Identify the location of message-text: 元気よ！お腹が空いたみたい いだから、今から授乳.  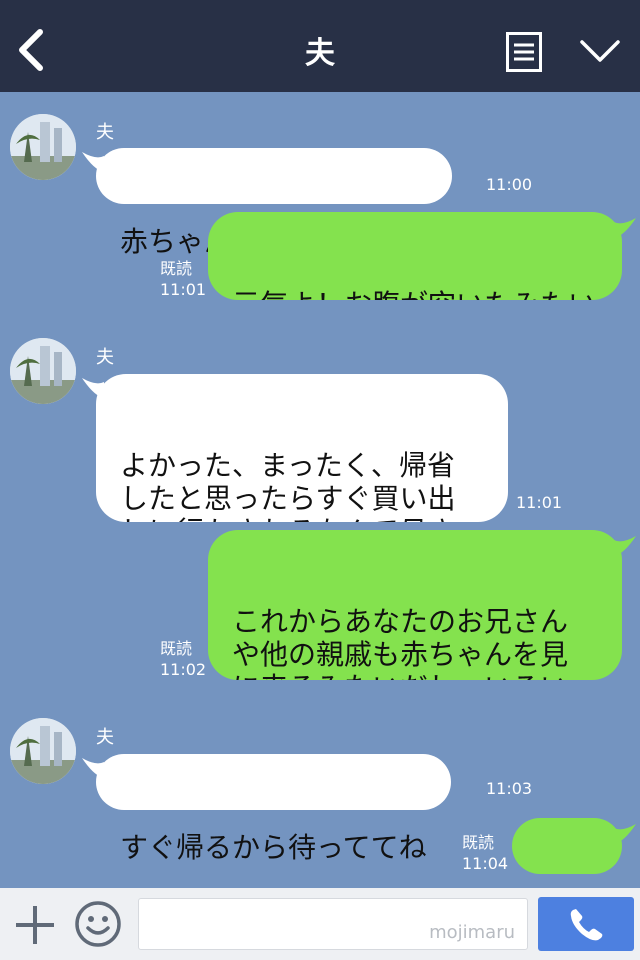
(415, 294).